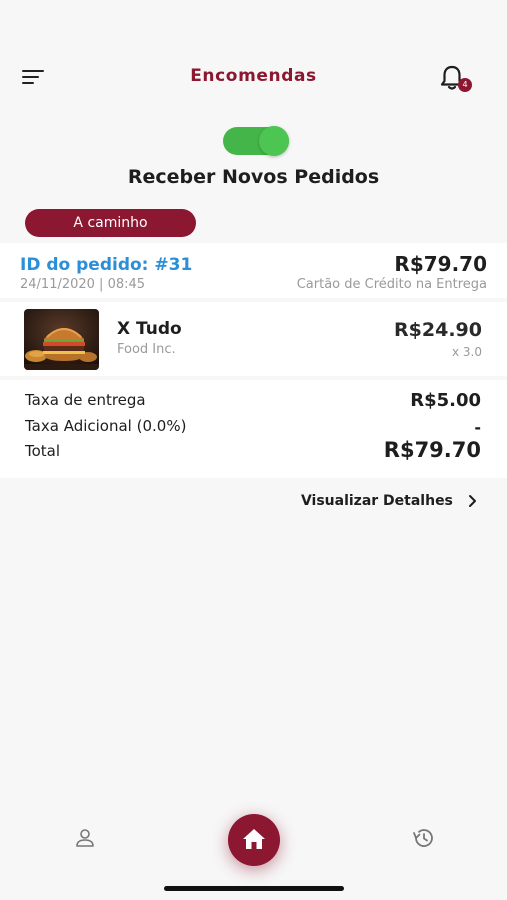 This screenshot has height=900, width=507. I want to click on receive-orders-toggle, so click(256, 141).